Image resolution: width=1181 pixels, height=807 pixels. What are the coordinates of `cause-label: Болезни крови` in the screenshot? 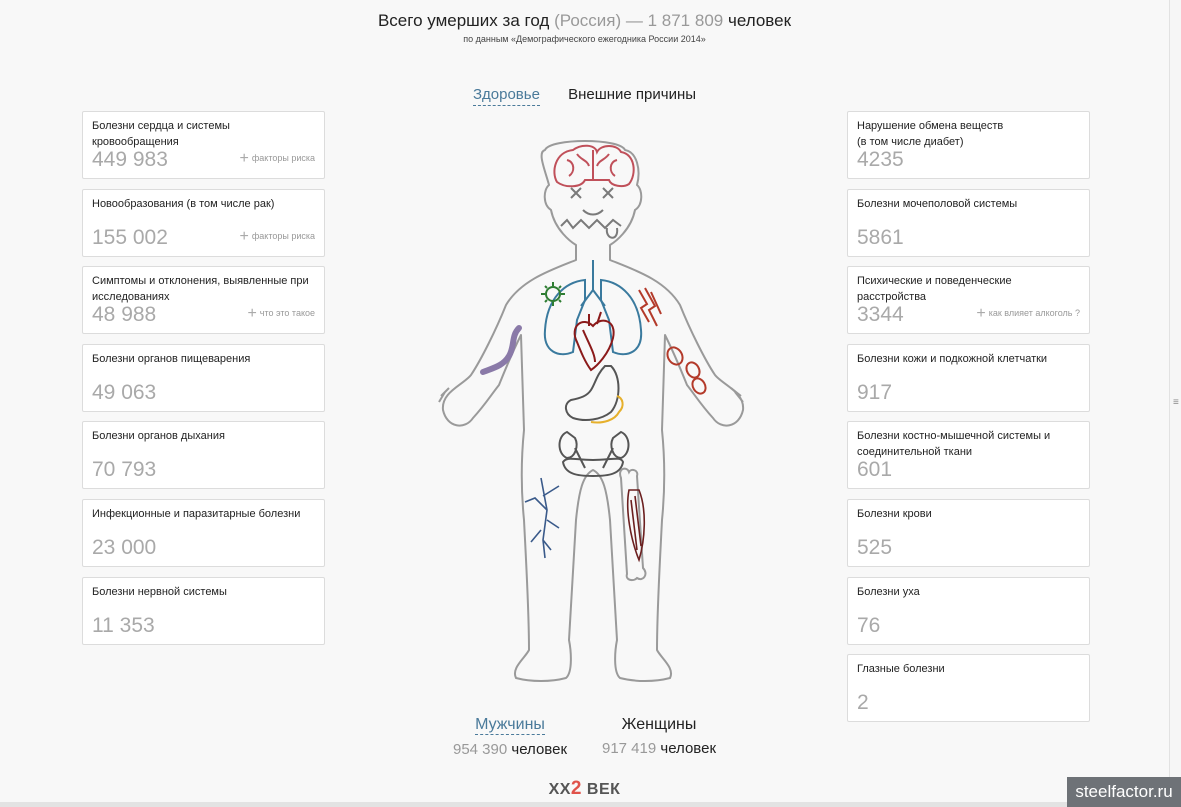 It's located at (894, 514).